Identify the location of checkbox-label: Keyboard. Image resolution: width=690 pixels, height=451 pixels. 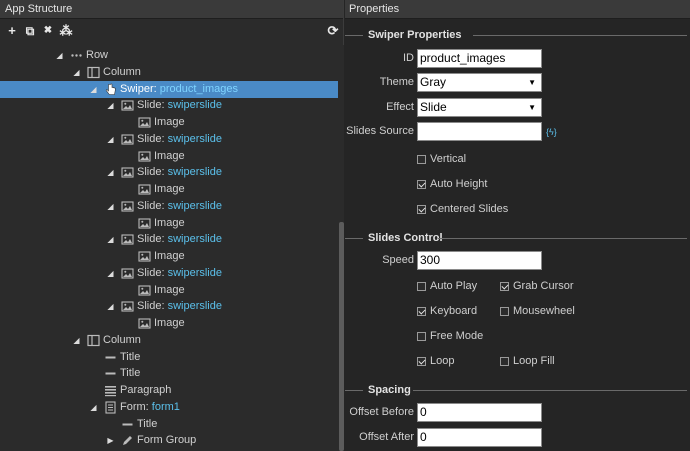
(454, 311).